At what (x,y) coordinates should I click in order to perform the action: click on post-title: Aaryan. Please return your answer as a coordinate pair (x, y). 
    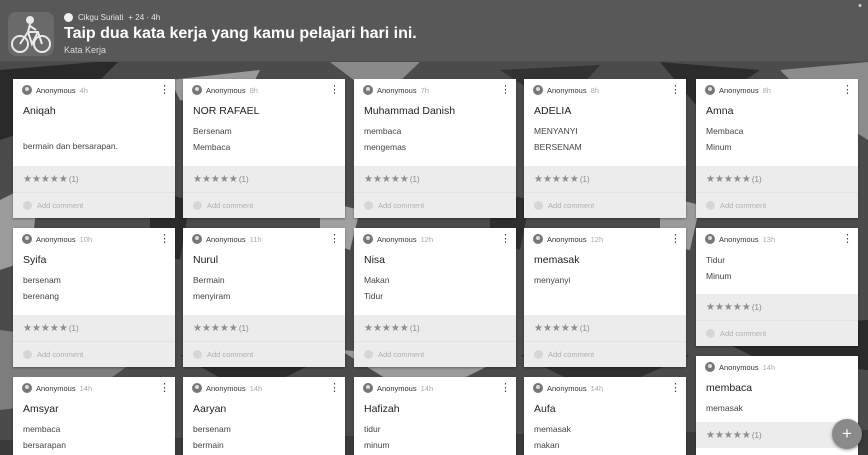
    Looking at the image, I should click on (210, 409).